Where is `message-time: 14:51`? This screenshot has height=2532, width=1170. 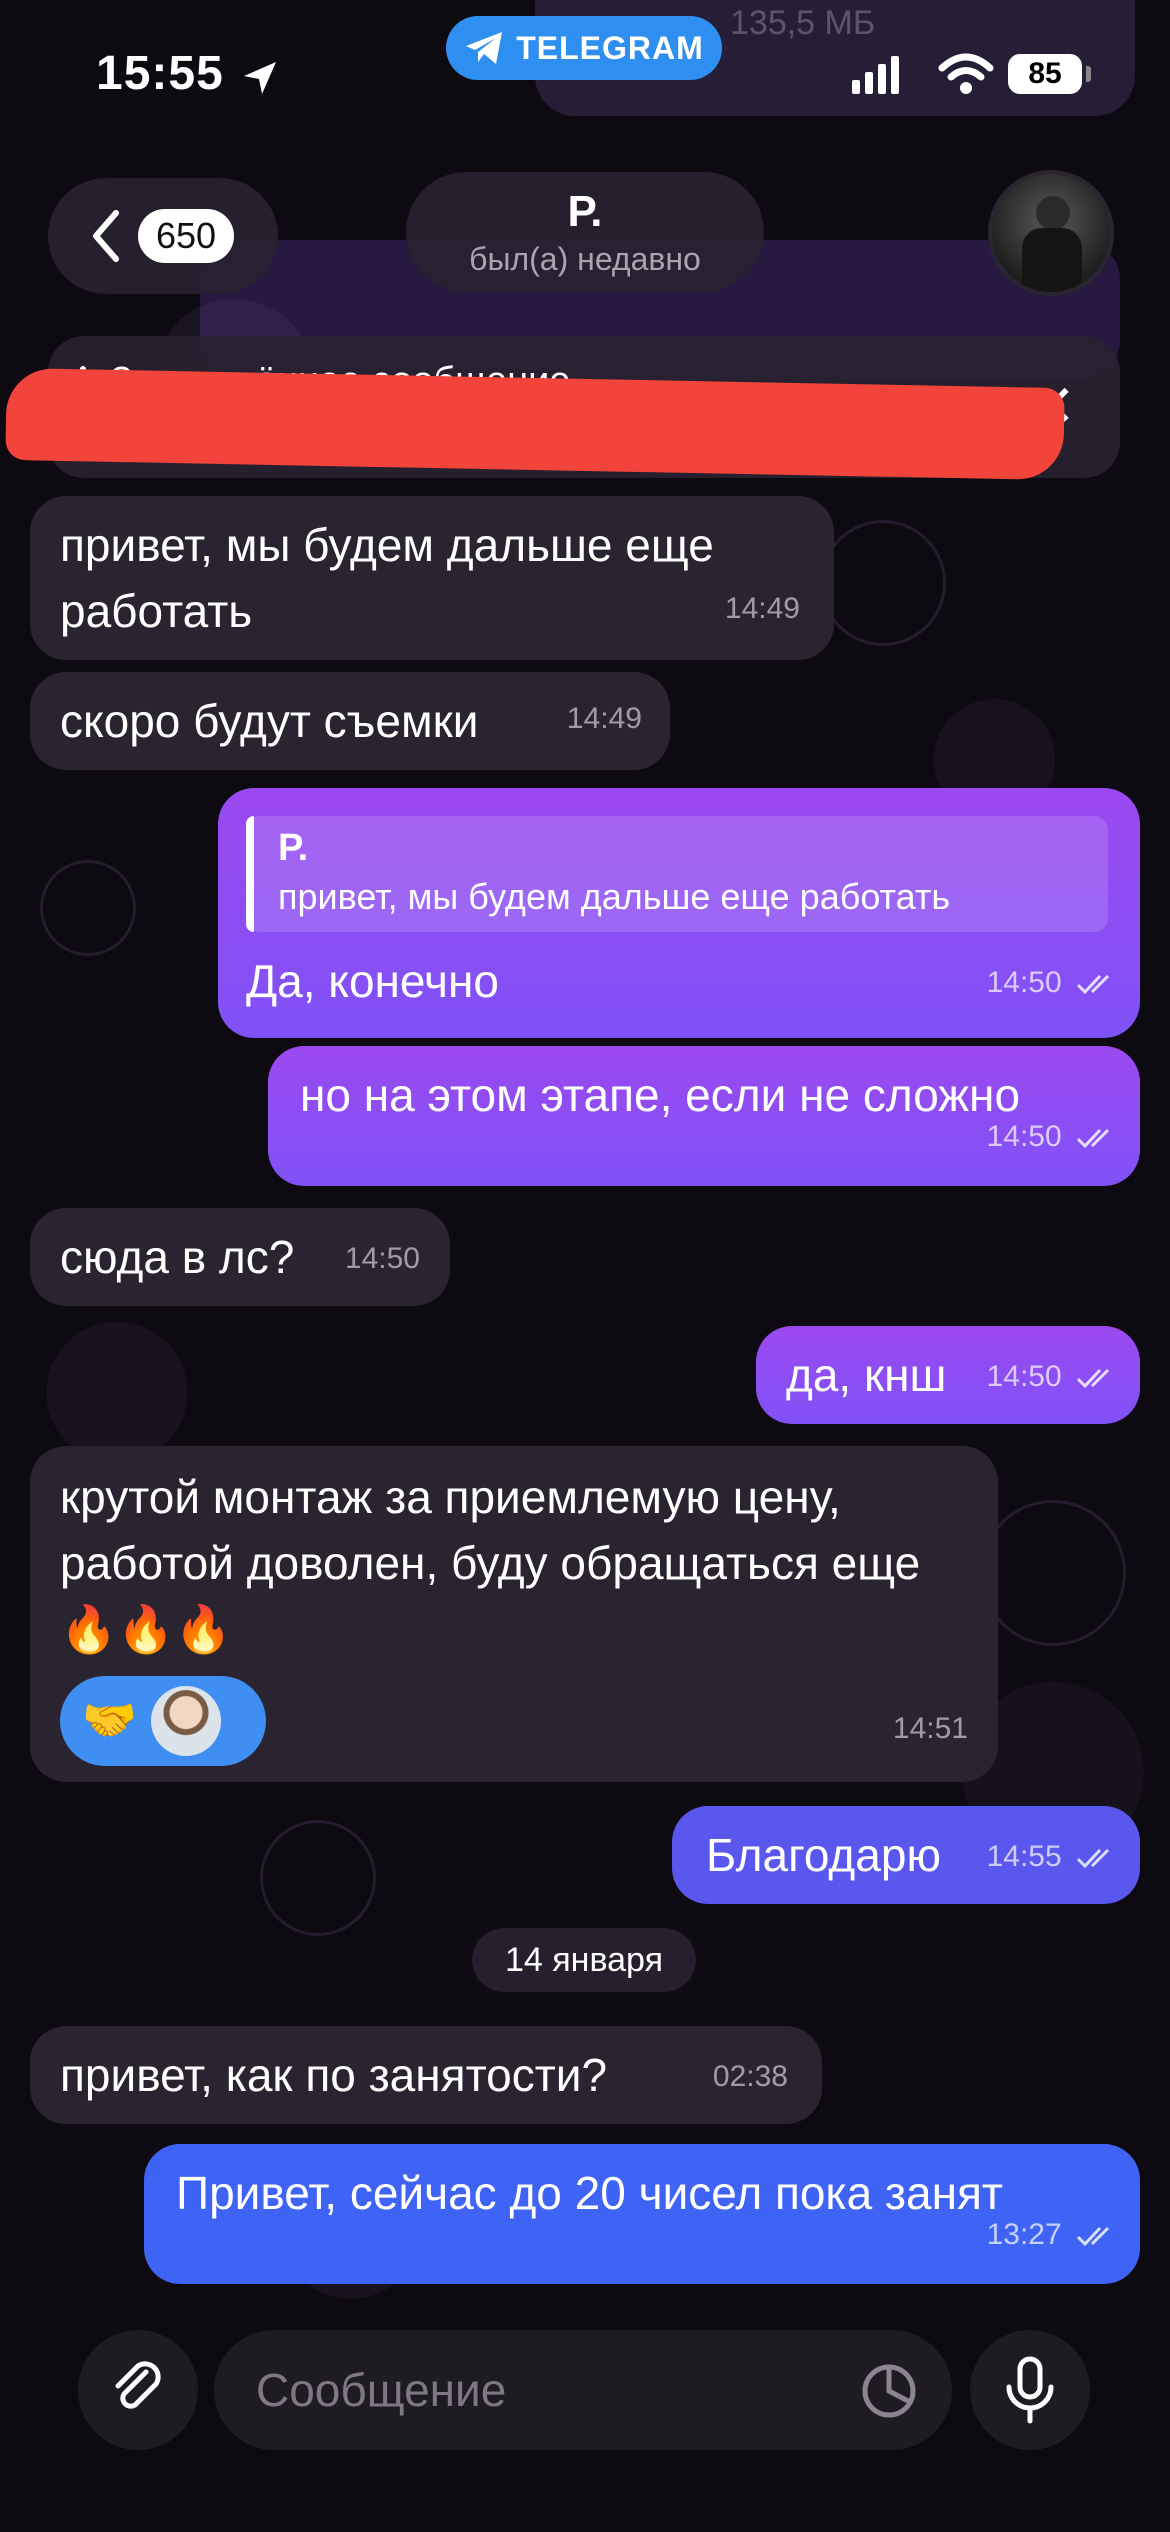 message-time: 14:51 is located at coordinates (930, 1728).